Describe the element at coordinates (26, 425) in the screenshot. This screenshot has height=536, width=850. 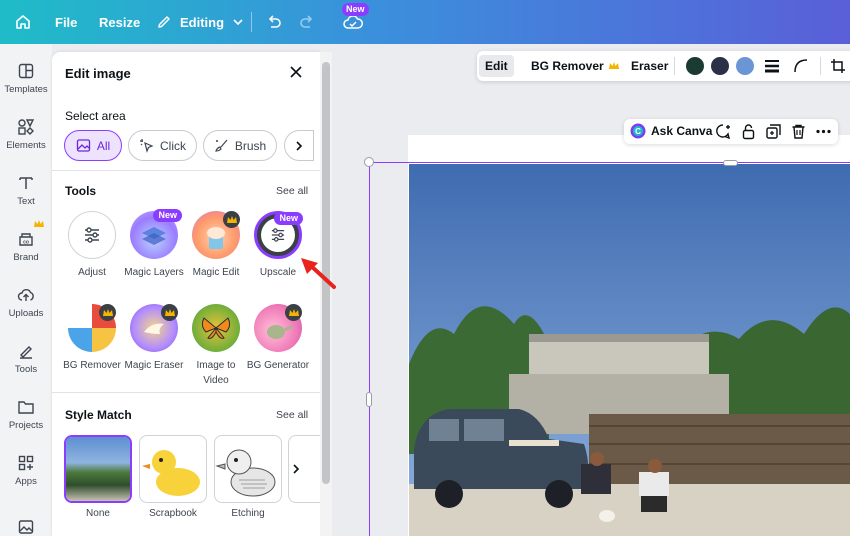
I see `rail-label: Projects` at that location.